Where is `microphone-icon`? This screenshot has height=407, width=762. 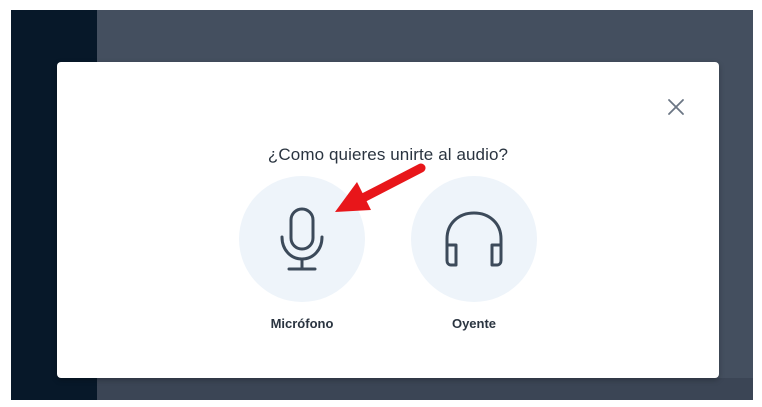 microphone-icon is located at coordinates (302, 239).